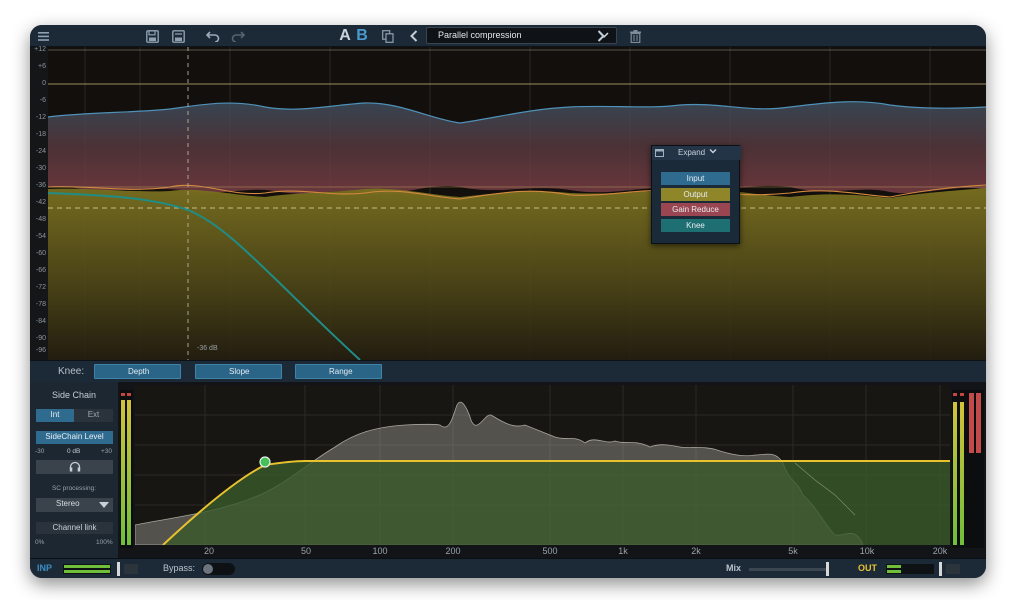 Image resolution: width=1016 pixels, height=600 pixels. Describe the element at coordinates (695, 178) in the screenshot. I see `expand-item-input: Input` at that location.